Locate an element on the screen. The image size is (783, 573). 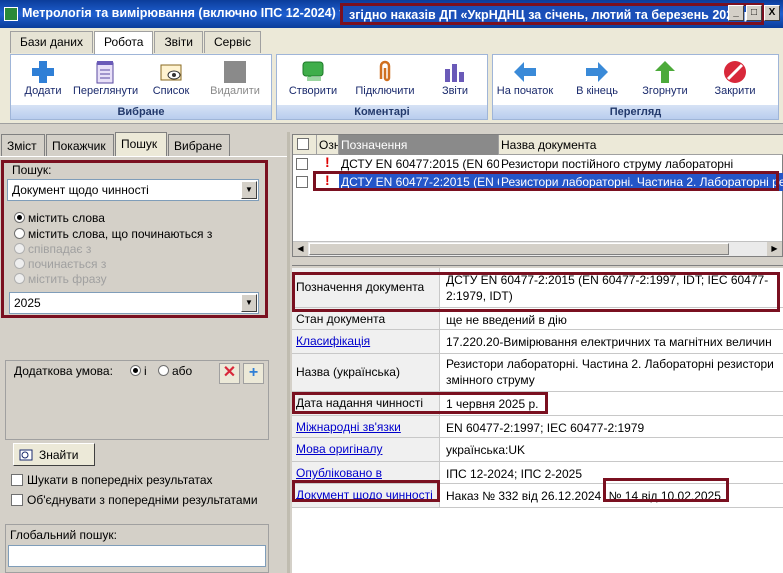
list-button: Список is located at coordinates (171, 82).